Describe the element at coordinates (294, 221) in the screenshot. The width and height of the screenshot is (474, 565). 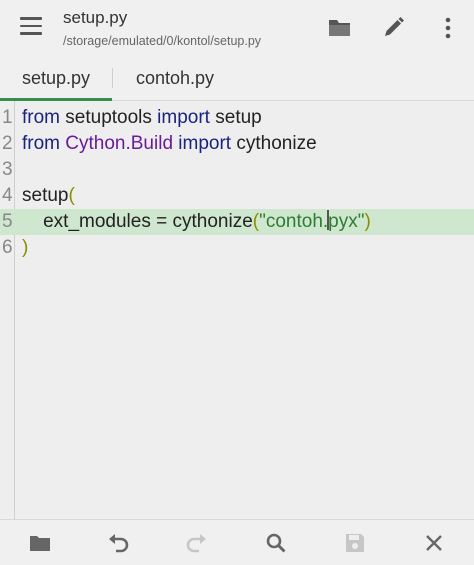
I see `code-token: "contoh.` at that location.